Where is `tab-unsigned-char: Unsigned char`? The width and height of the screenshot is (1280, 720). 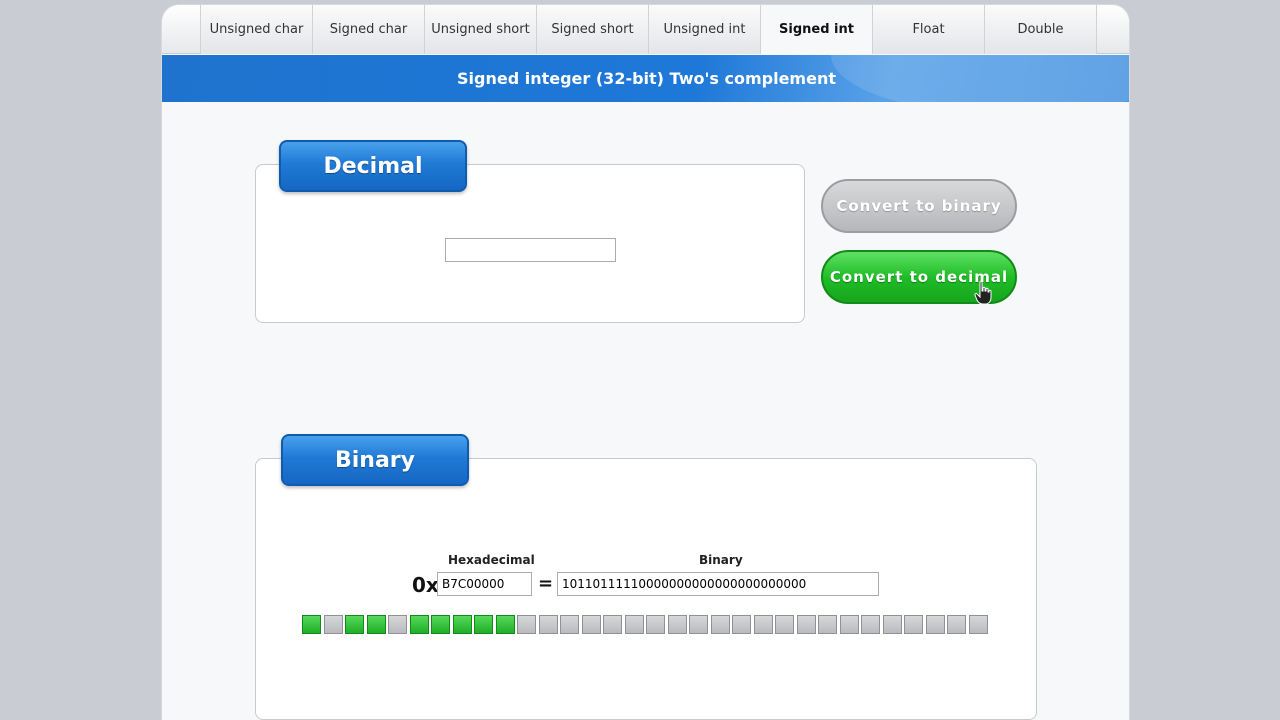 tab-unsigned-char: Unsigned char is located at coordinates (257, 29).